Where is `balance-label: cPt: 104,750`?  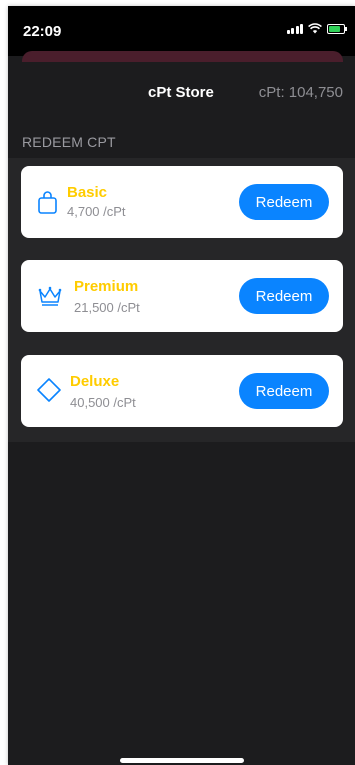 balance-label: cPt: 104,750 is located at coordinates (300, 92).